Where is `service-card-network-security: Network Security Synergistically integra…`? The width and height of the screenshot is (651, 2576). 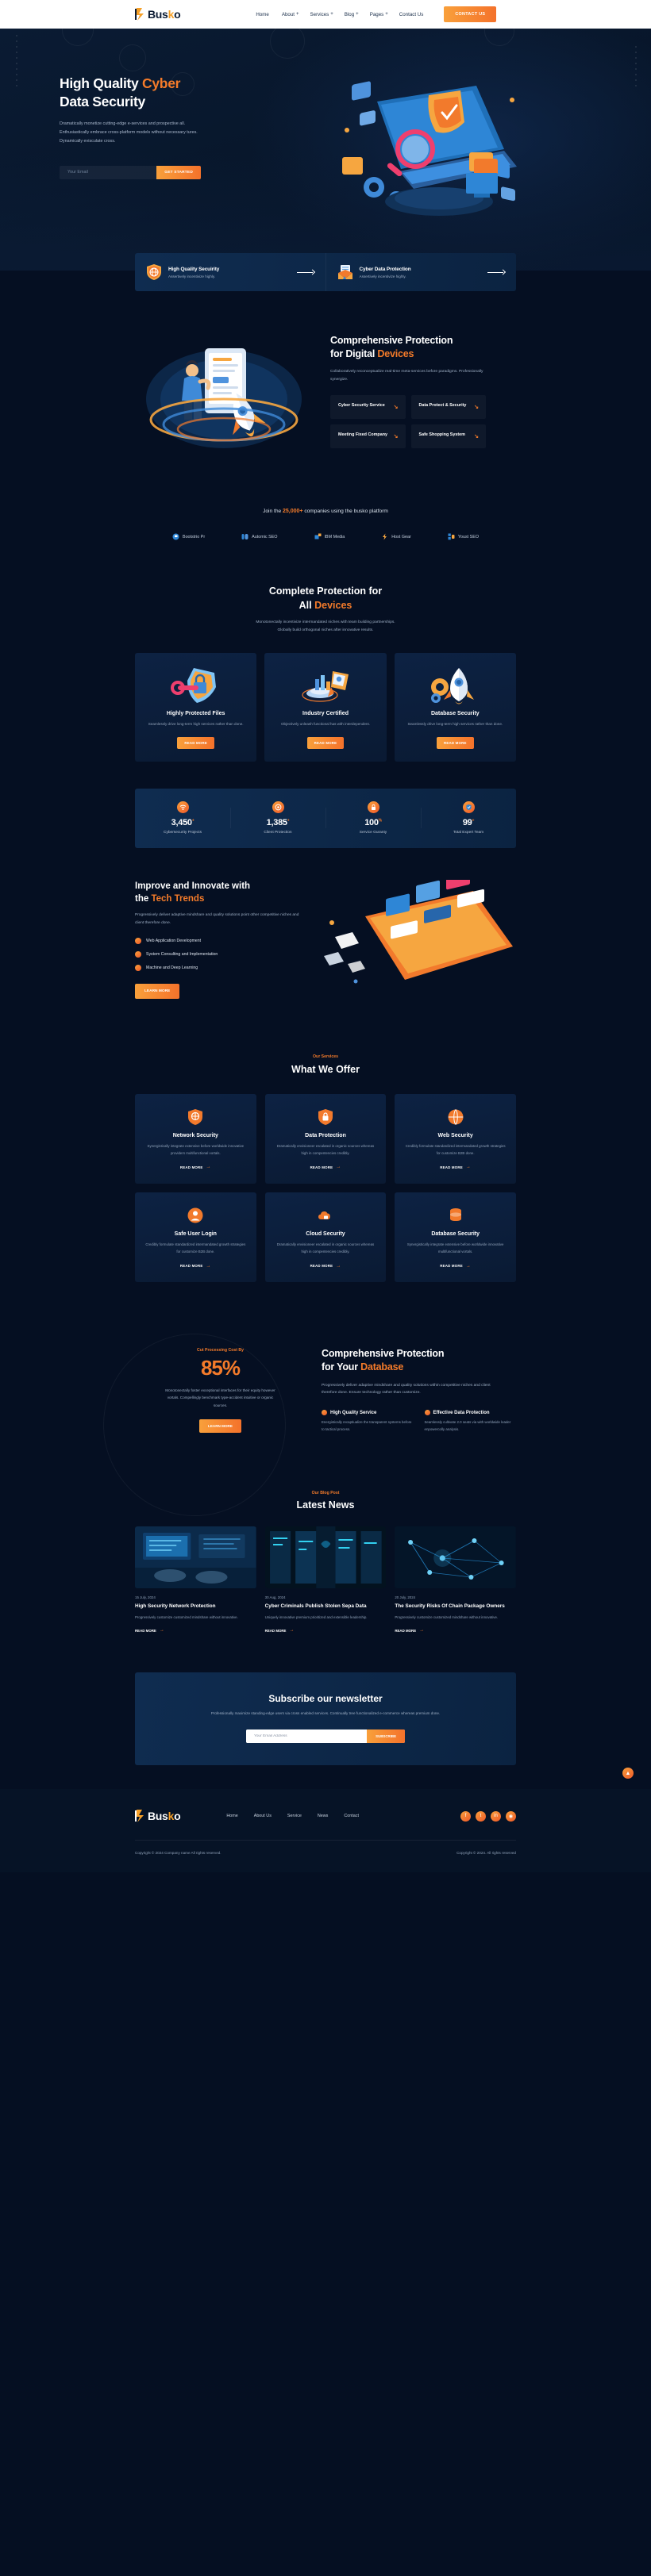 service-card-network-security: Network Security Synergistically integra… is located at coordinates (195, 1138).